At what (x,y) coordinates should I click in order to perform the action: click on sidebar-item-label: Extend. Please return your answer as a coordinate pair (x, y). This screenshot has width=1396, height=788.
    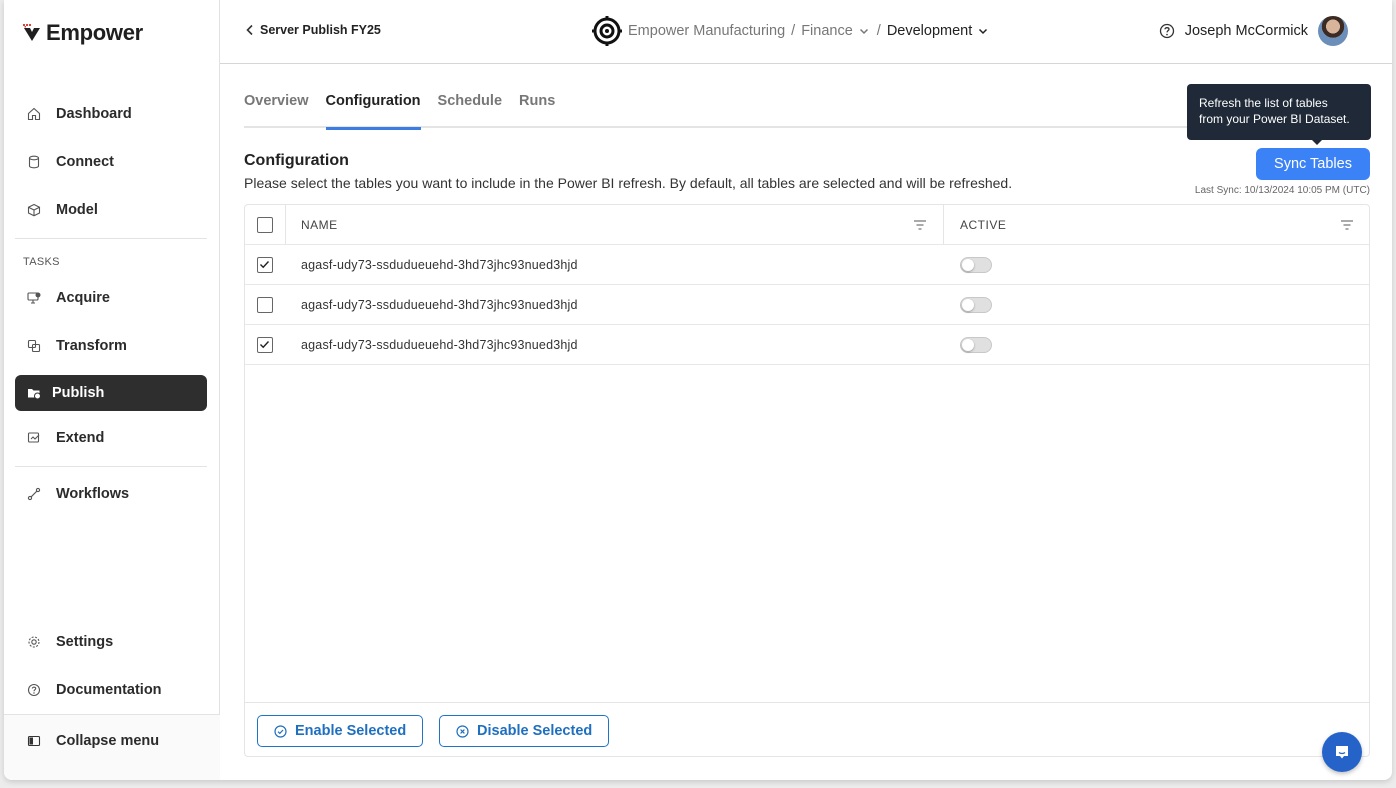
    Looking at the image, I should click on (80, 438).